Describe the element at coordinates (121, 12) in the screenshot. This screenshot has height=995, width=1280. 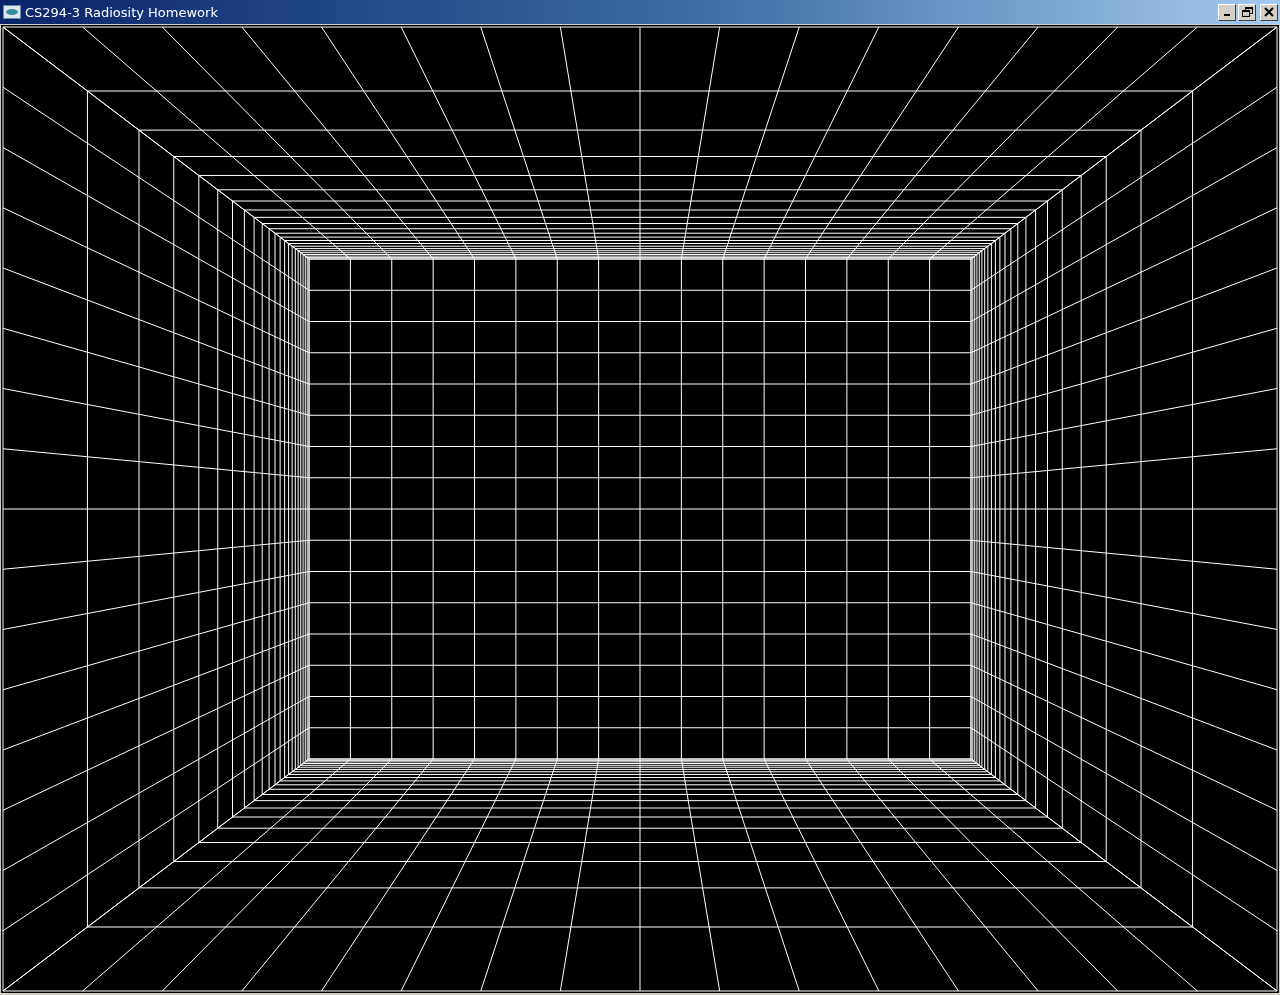
I see `window-title: CS294-3 Radiosity Homework` at that location.